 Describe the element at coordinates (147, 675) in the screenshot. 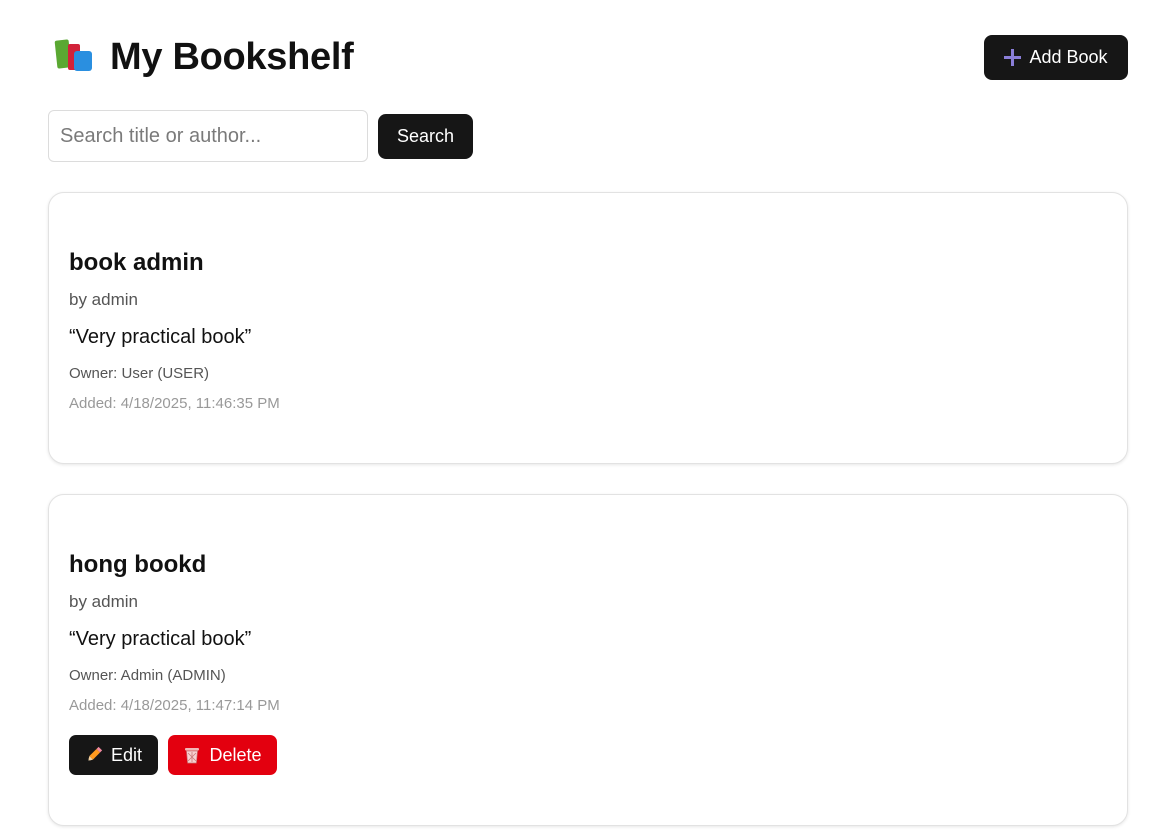

I see `book-owner: Owner: Admin (ADMIN)` at that location.